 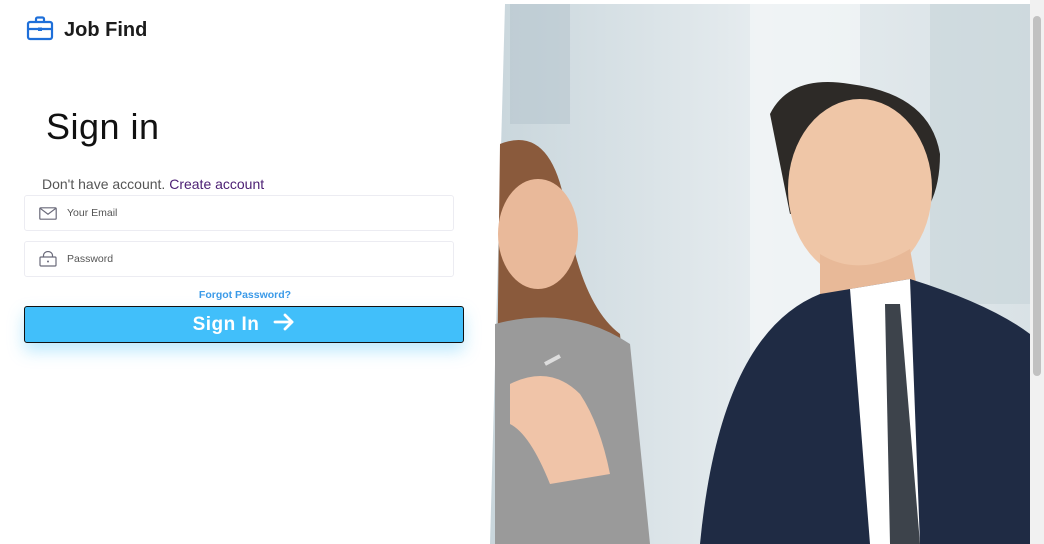 I want to click on mail-icon, so click(x=48, y=213).